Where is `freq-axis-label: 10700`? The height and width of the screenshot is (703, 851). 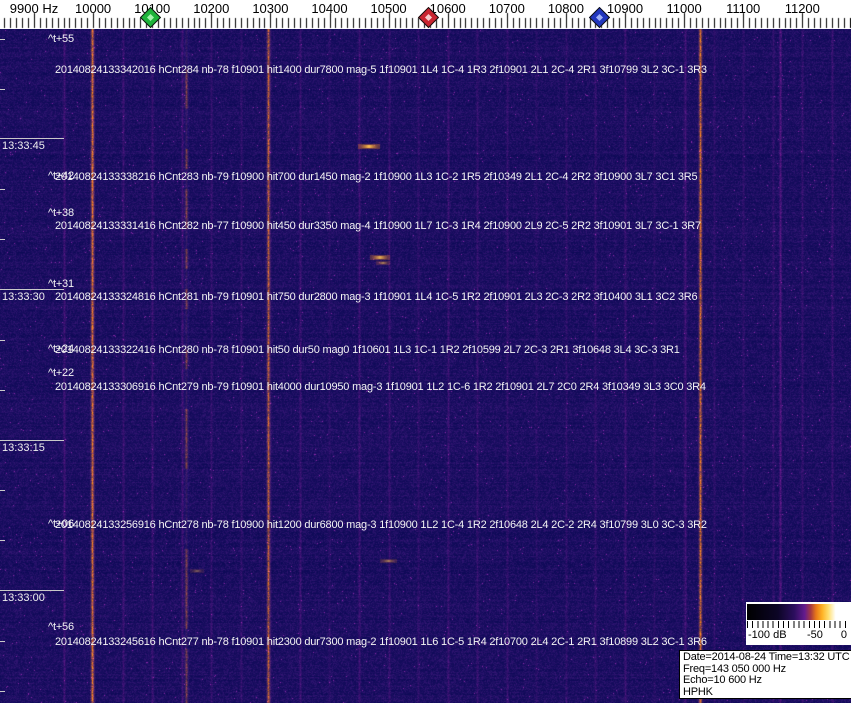
freq-axis-label: 10700 is located at coordinates (506, 8).